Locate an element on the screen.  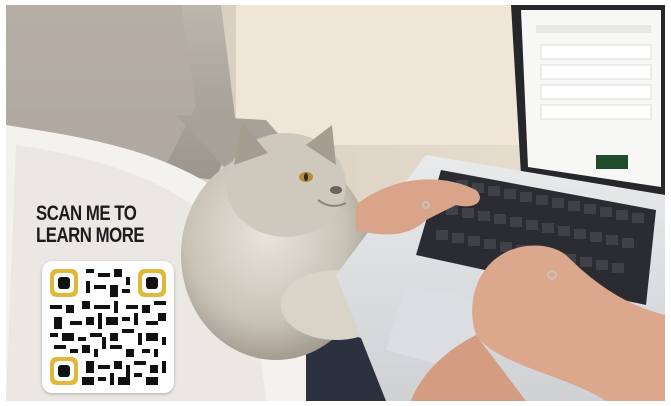
qr-code-card is located at coordinates (108, 327).